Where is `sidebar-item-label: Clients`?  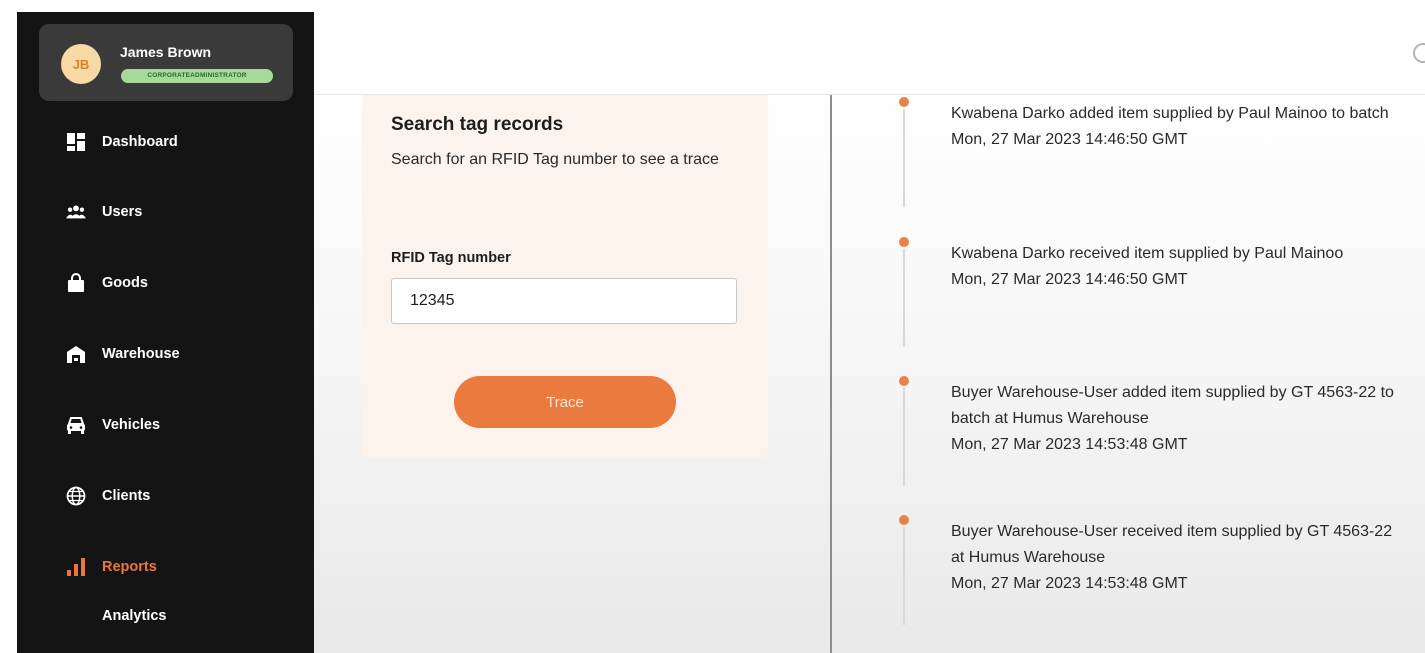
sidebar-item-label: Clients is located at coordinates (126, 496).